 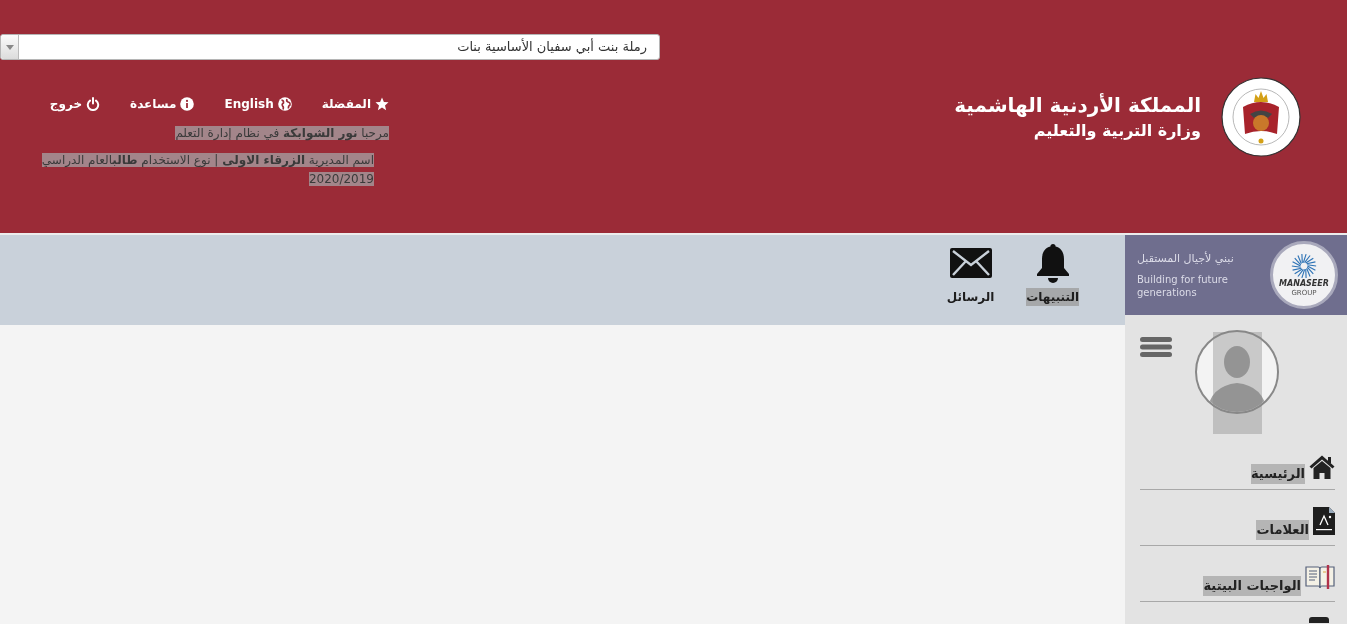 I want to click on sunburst-icon, so click(x=1304, y=266).